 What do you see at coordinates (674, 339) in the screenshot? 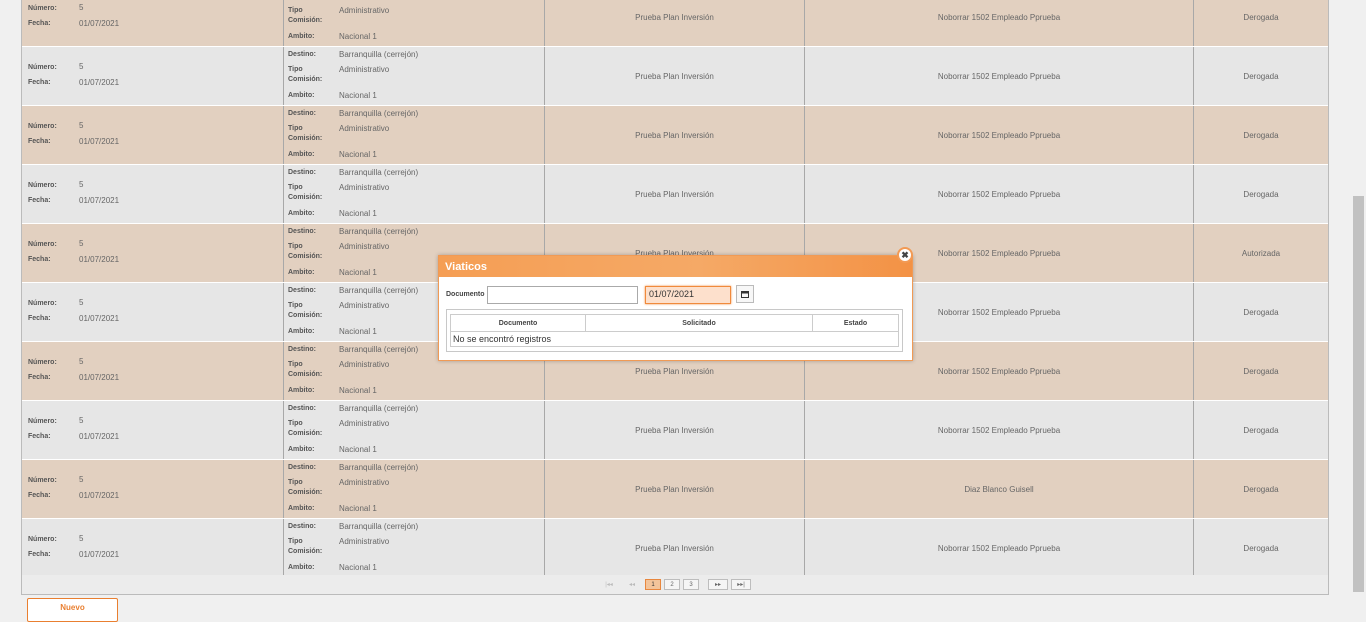
I see `empty-message: No se encontró registros` at bounding box center [674, 339].